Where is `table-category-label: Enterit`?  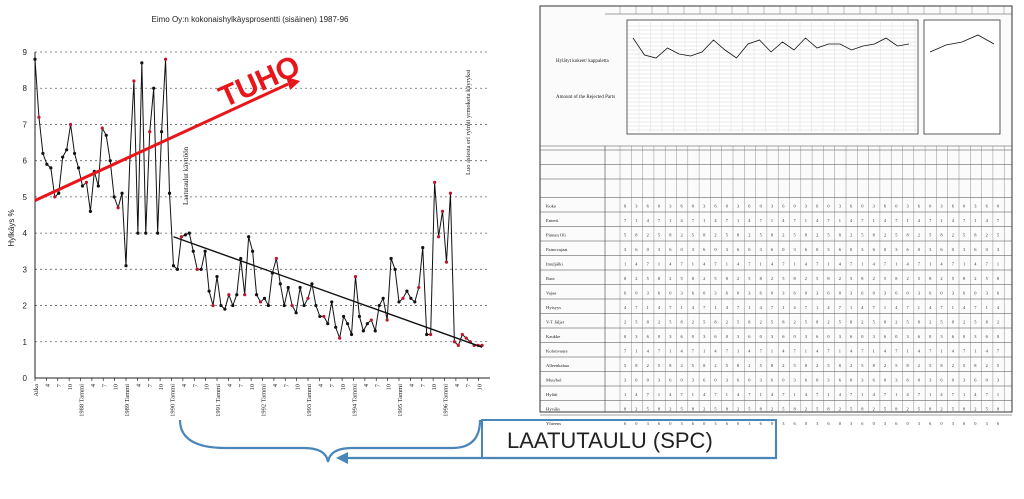
table-category-label: Enterit is located at coordinates (552, 220).